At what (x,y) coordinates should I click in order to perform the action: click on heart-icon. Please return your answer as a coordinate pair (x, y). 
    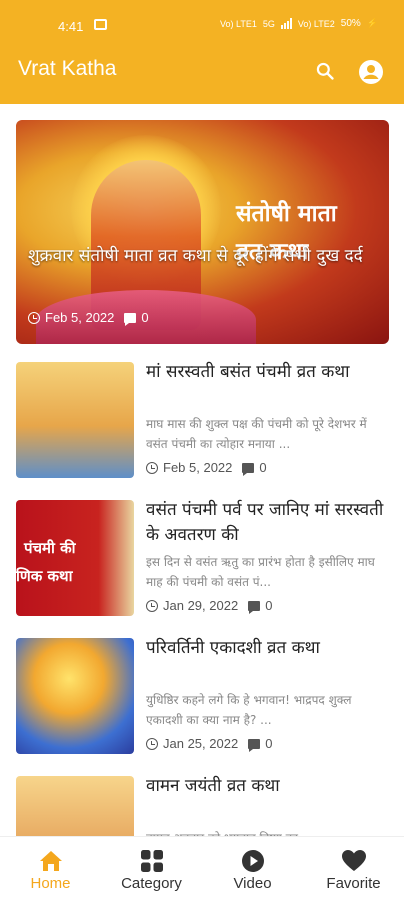
    Looking at the image, I should click on (353, 860).